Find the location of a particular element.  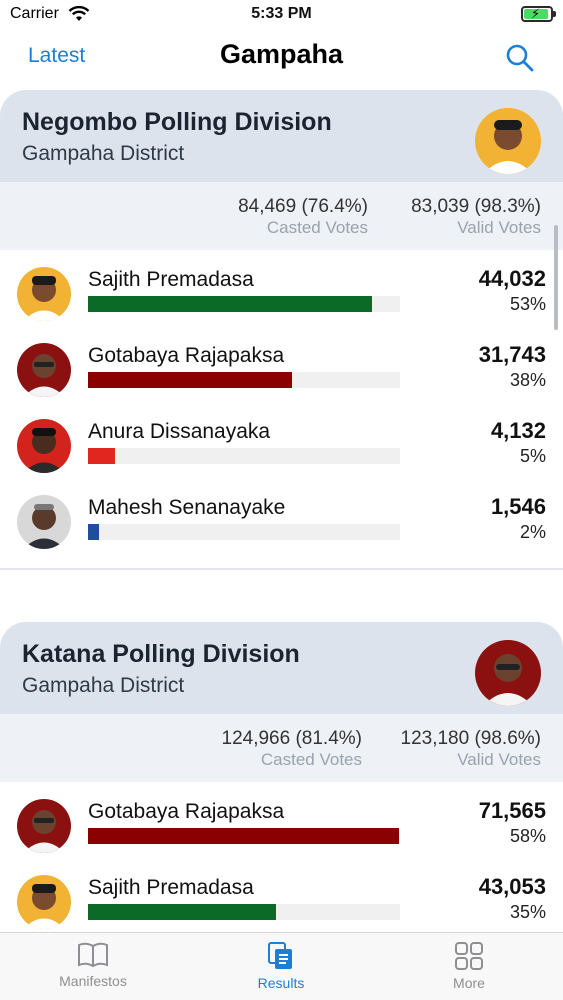

candidate-percent: 2% is located at coordinates (532, 532).